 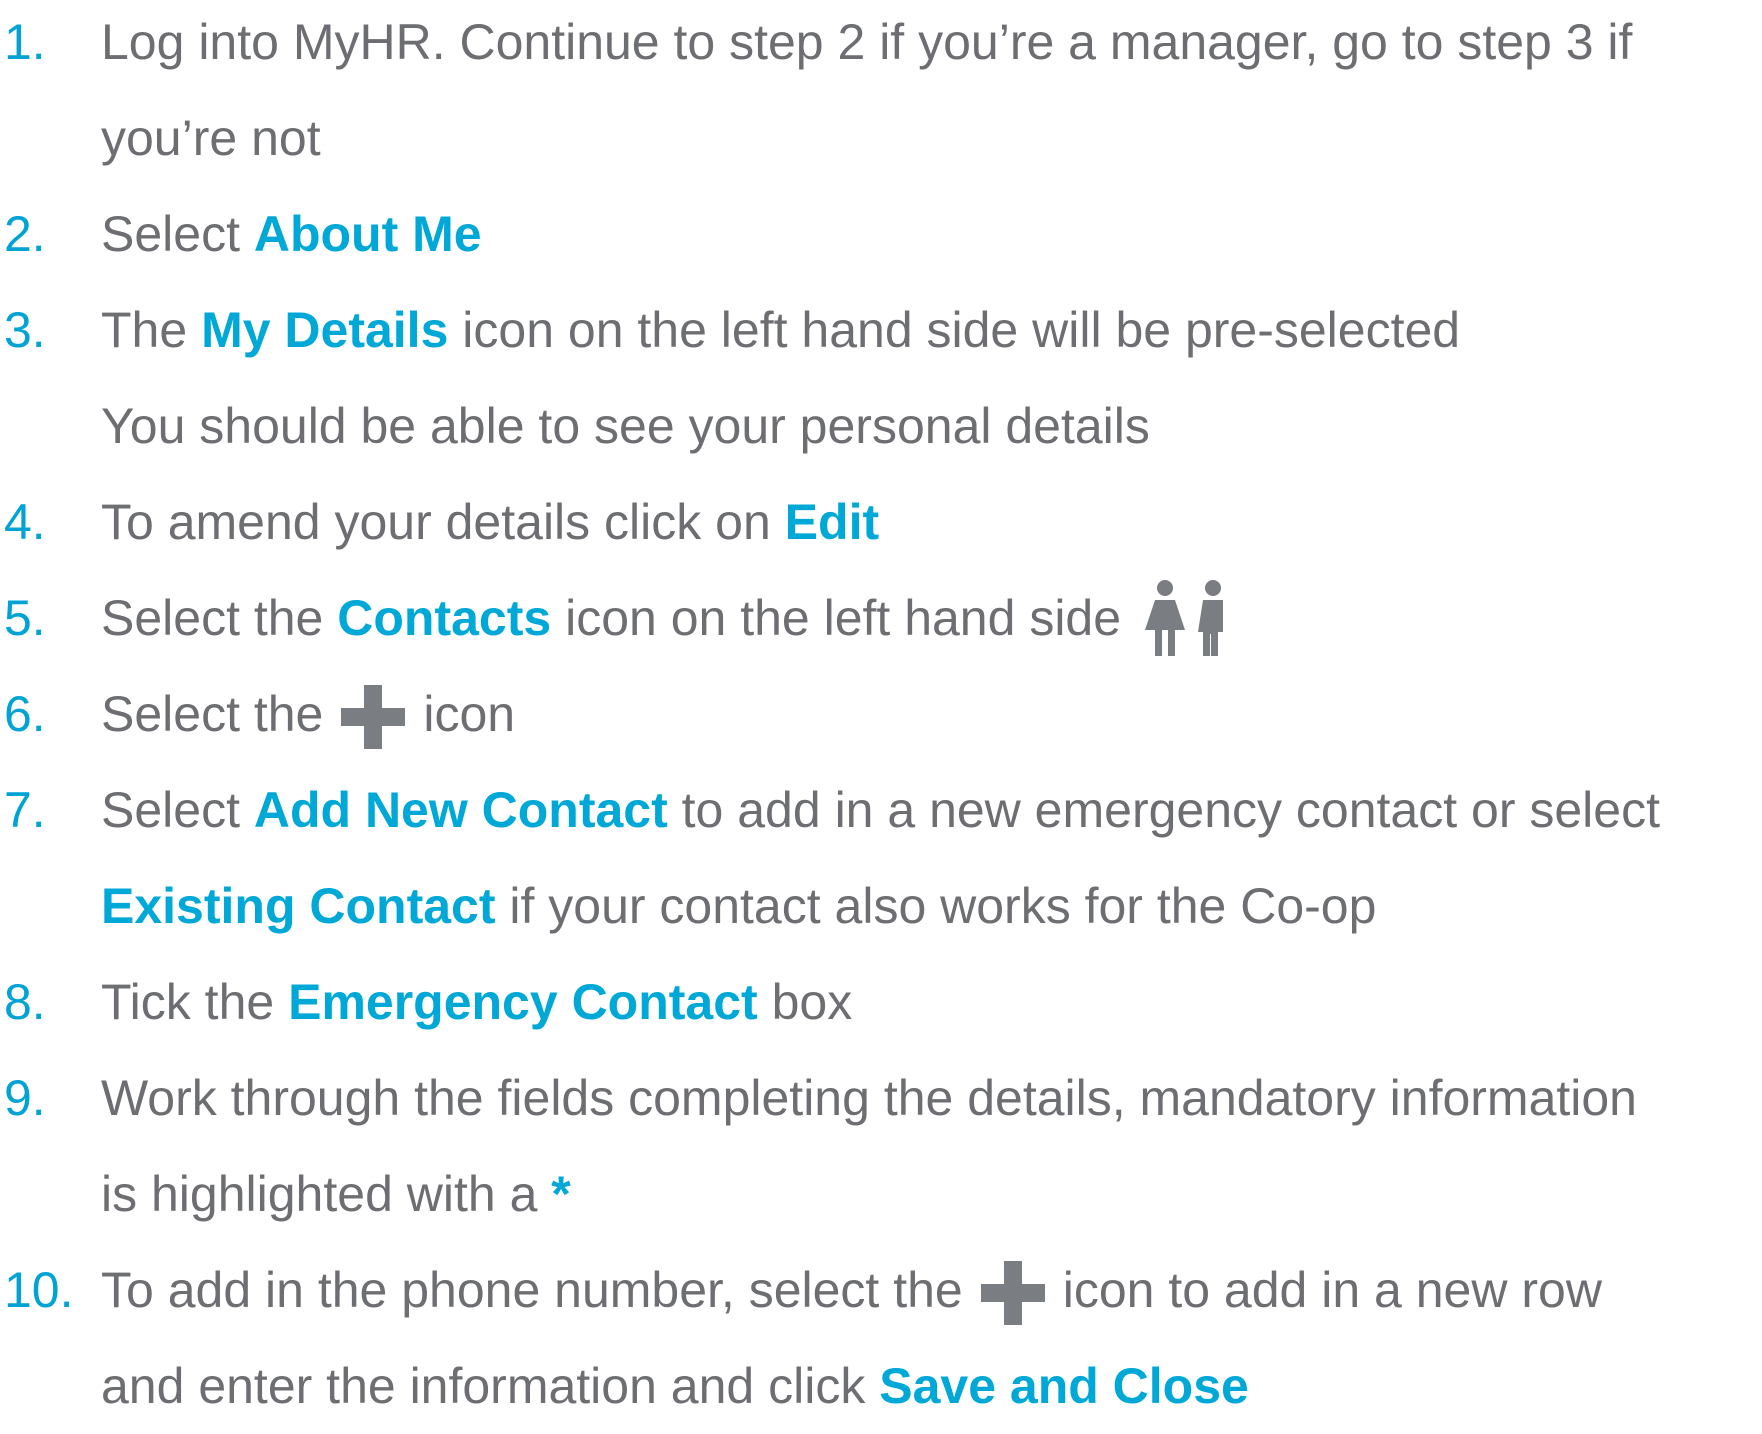 I want to click on step-text-part: and enter the information and click, so click(x=490, y=1386).